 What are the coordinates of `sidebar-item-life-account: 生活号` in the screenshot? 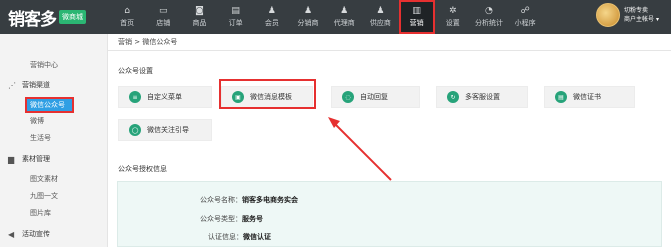 It's located at (40, 138).